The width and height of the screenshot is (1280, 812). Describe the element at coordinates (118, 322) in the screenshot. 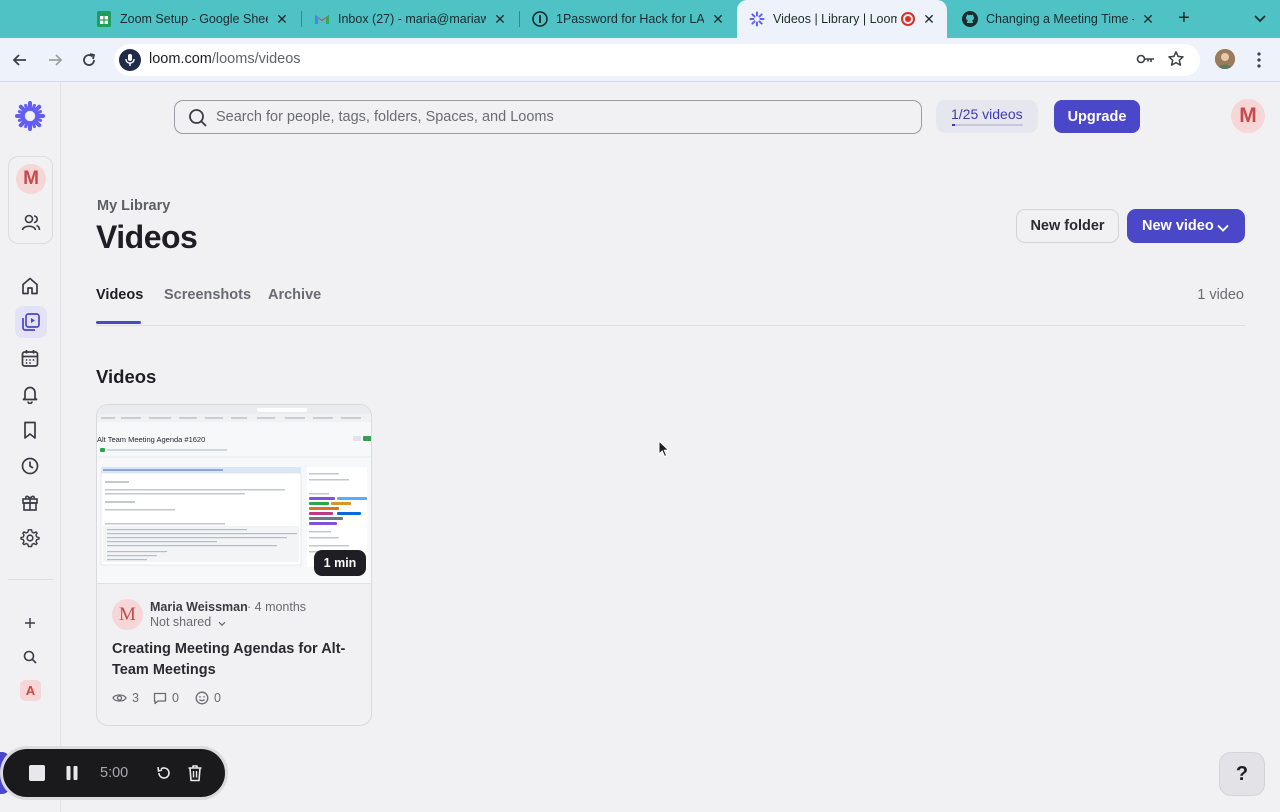

I see `active-tab-indicator` at that location.